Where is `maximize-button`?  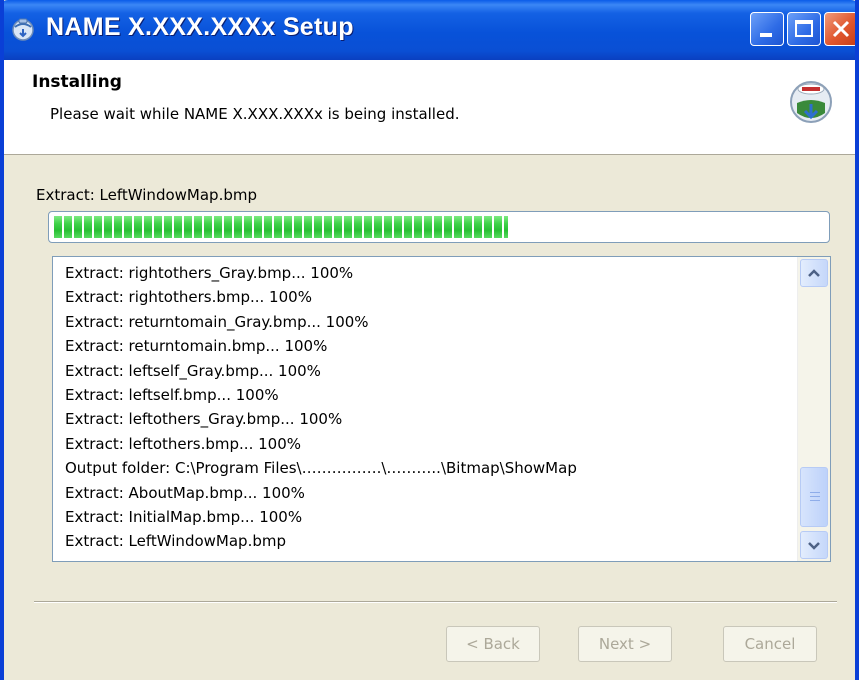
maximize-button is located at coordinates (804, 29).